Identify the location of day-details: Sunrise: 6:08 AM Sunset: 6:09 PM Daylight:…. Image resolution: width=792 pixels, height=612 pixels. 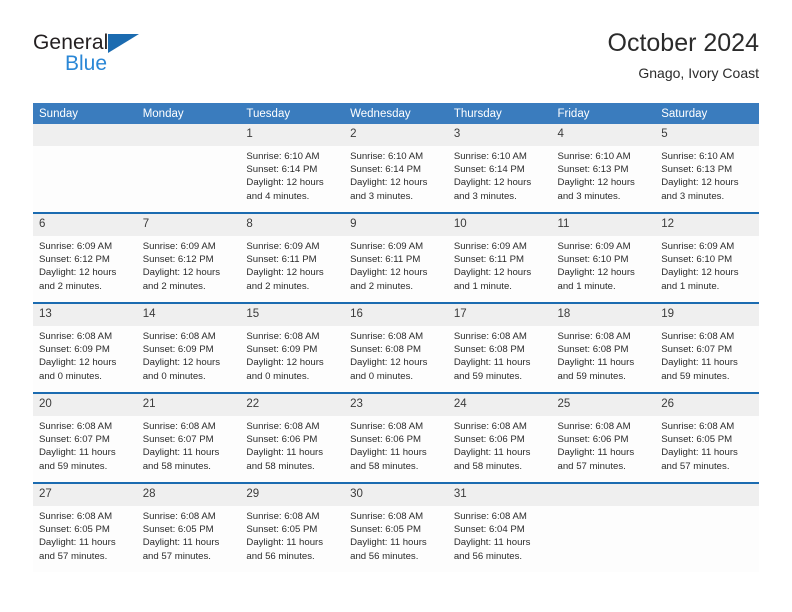
(85, 354).